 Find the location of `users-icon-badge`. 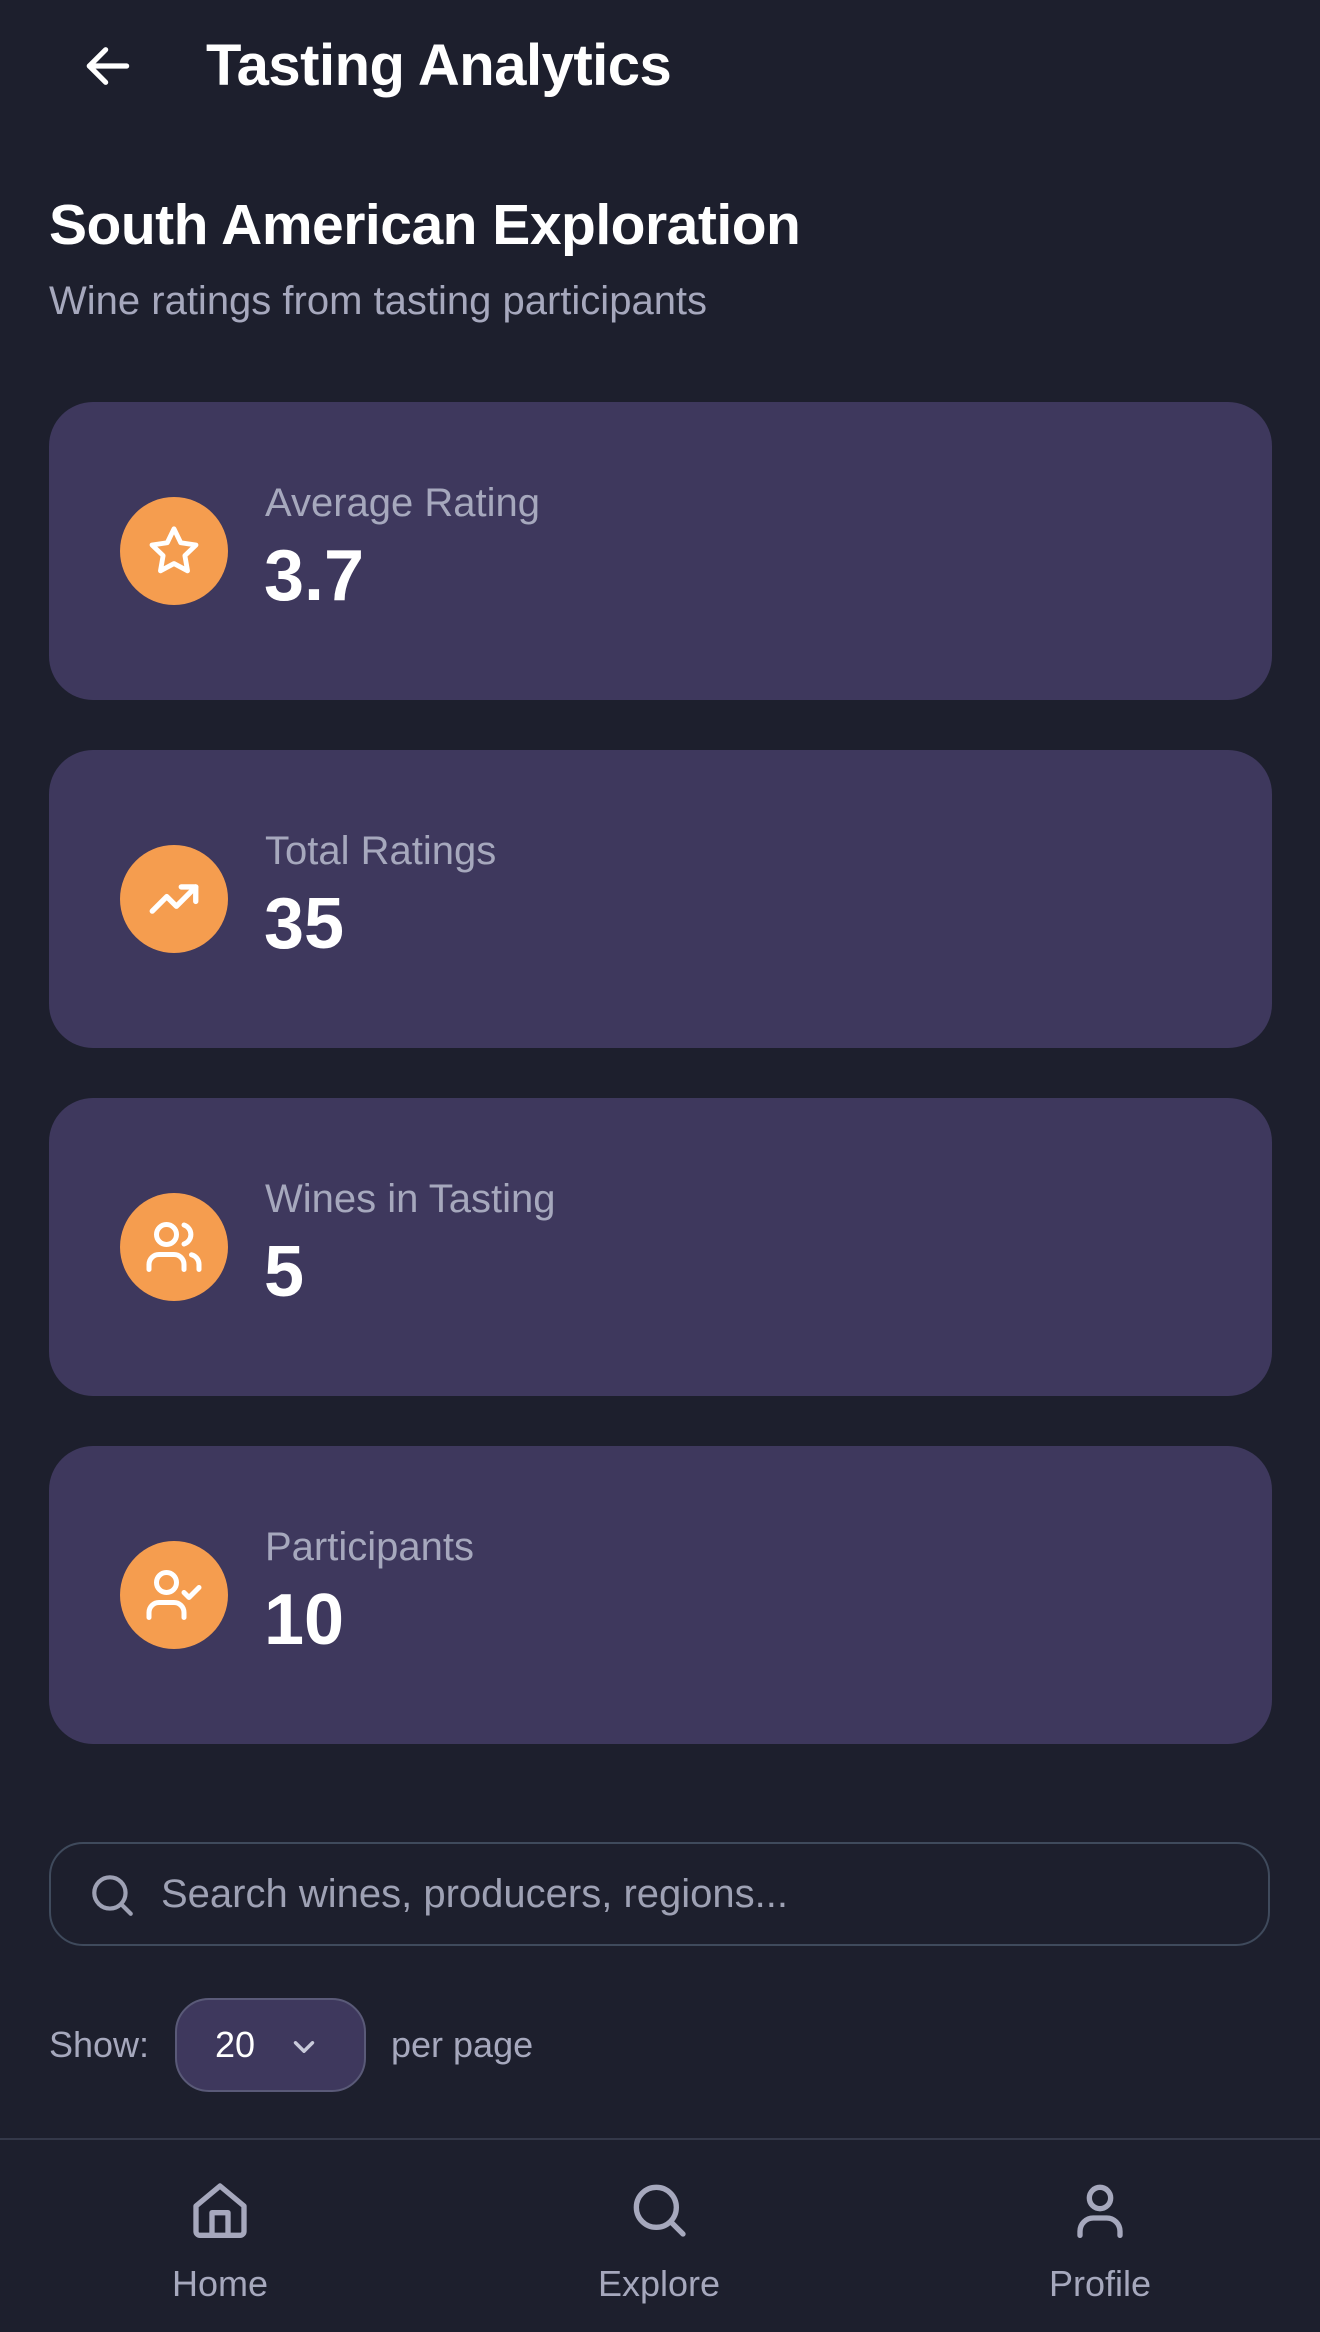

users-icon-badge is located at coordinates (174, 1247).